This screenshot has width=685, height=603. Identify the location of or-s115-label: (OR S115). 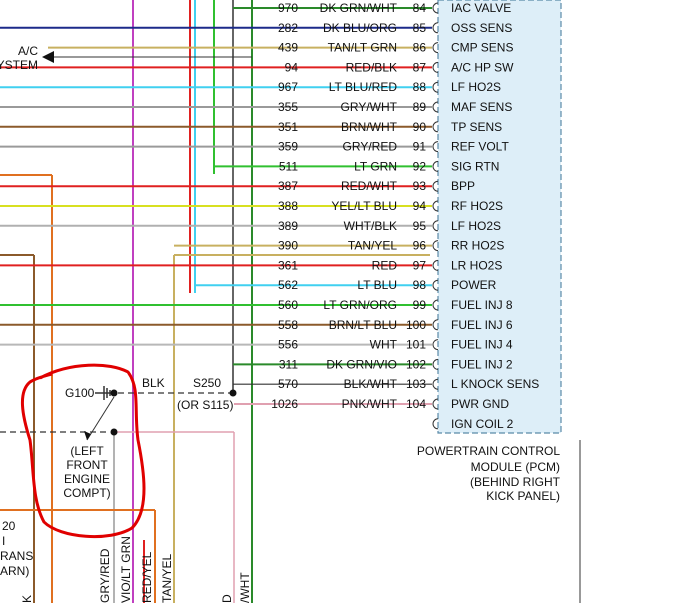
(205, 405).